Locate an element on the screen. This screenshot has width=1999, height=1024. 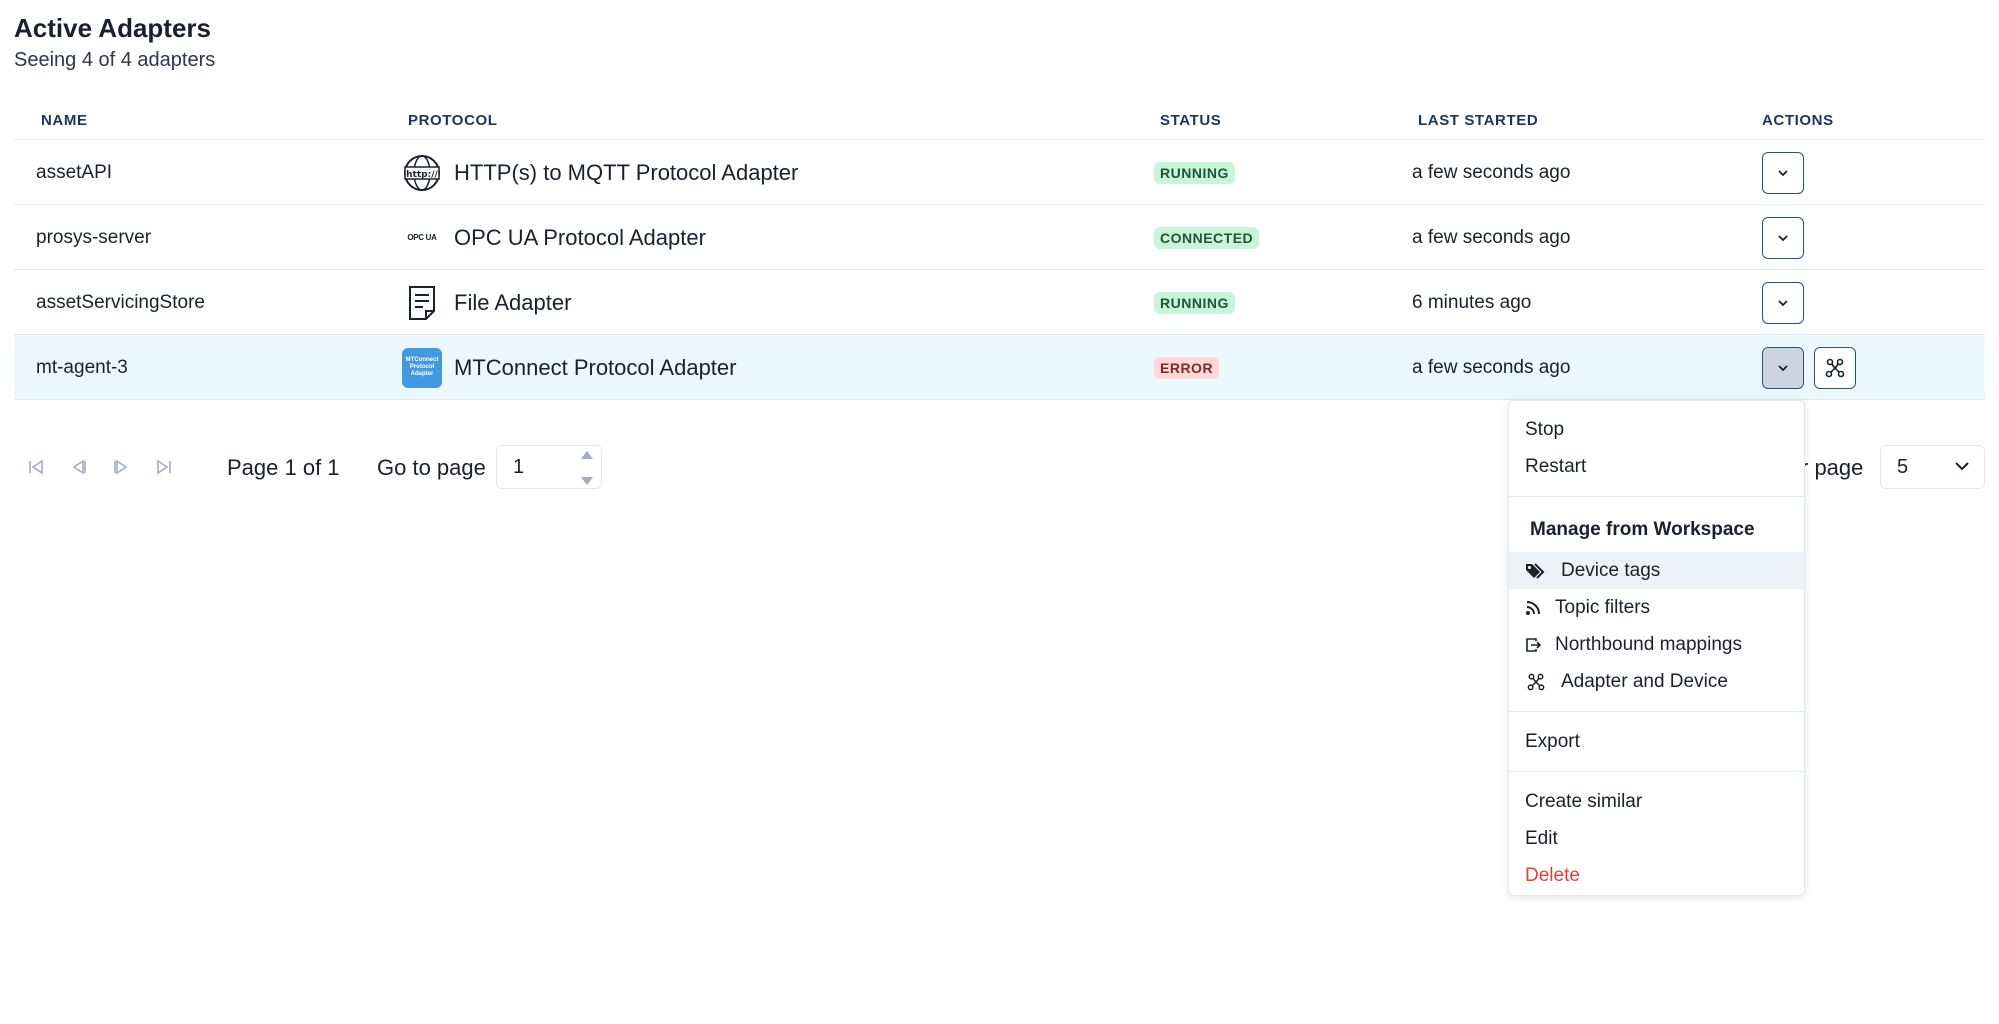
column-header-actions: ACTIONS is located at coordinates (1798, 120).